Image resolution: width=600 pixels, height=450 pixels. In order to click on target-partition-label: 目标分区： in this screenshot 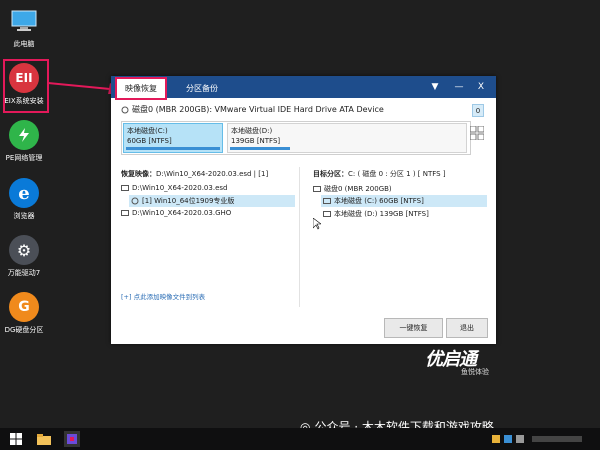, I will do `click(330, 174)`.